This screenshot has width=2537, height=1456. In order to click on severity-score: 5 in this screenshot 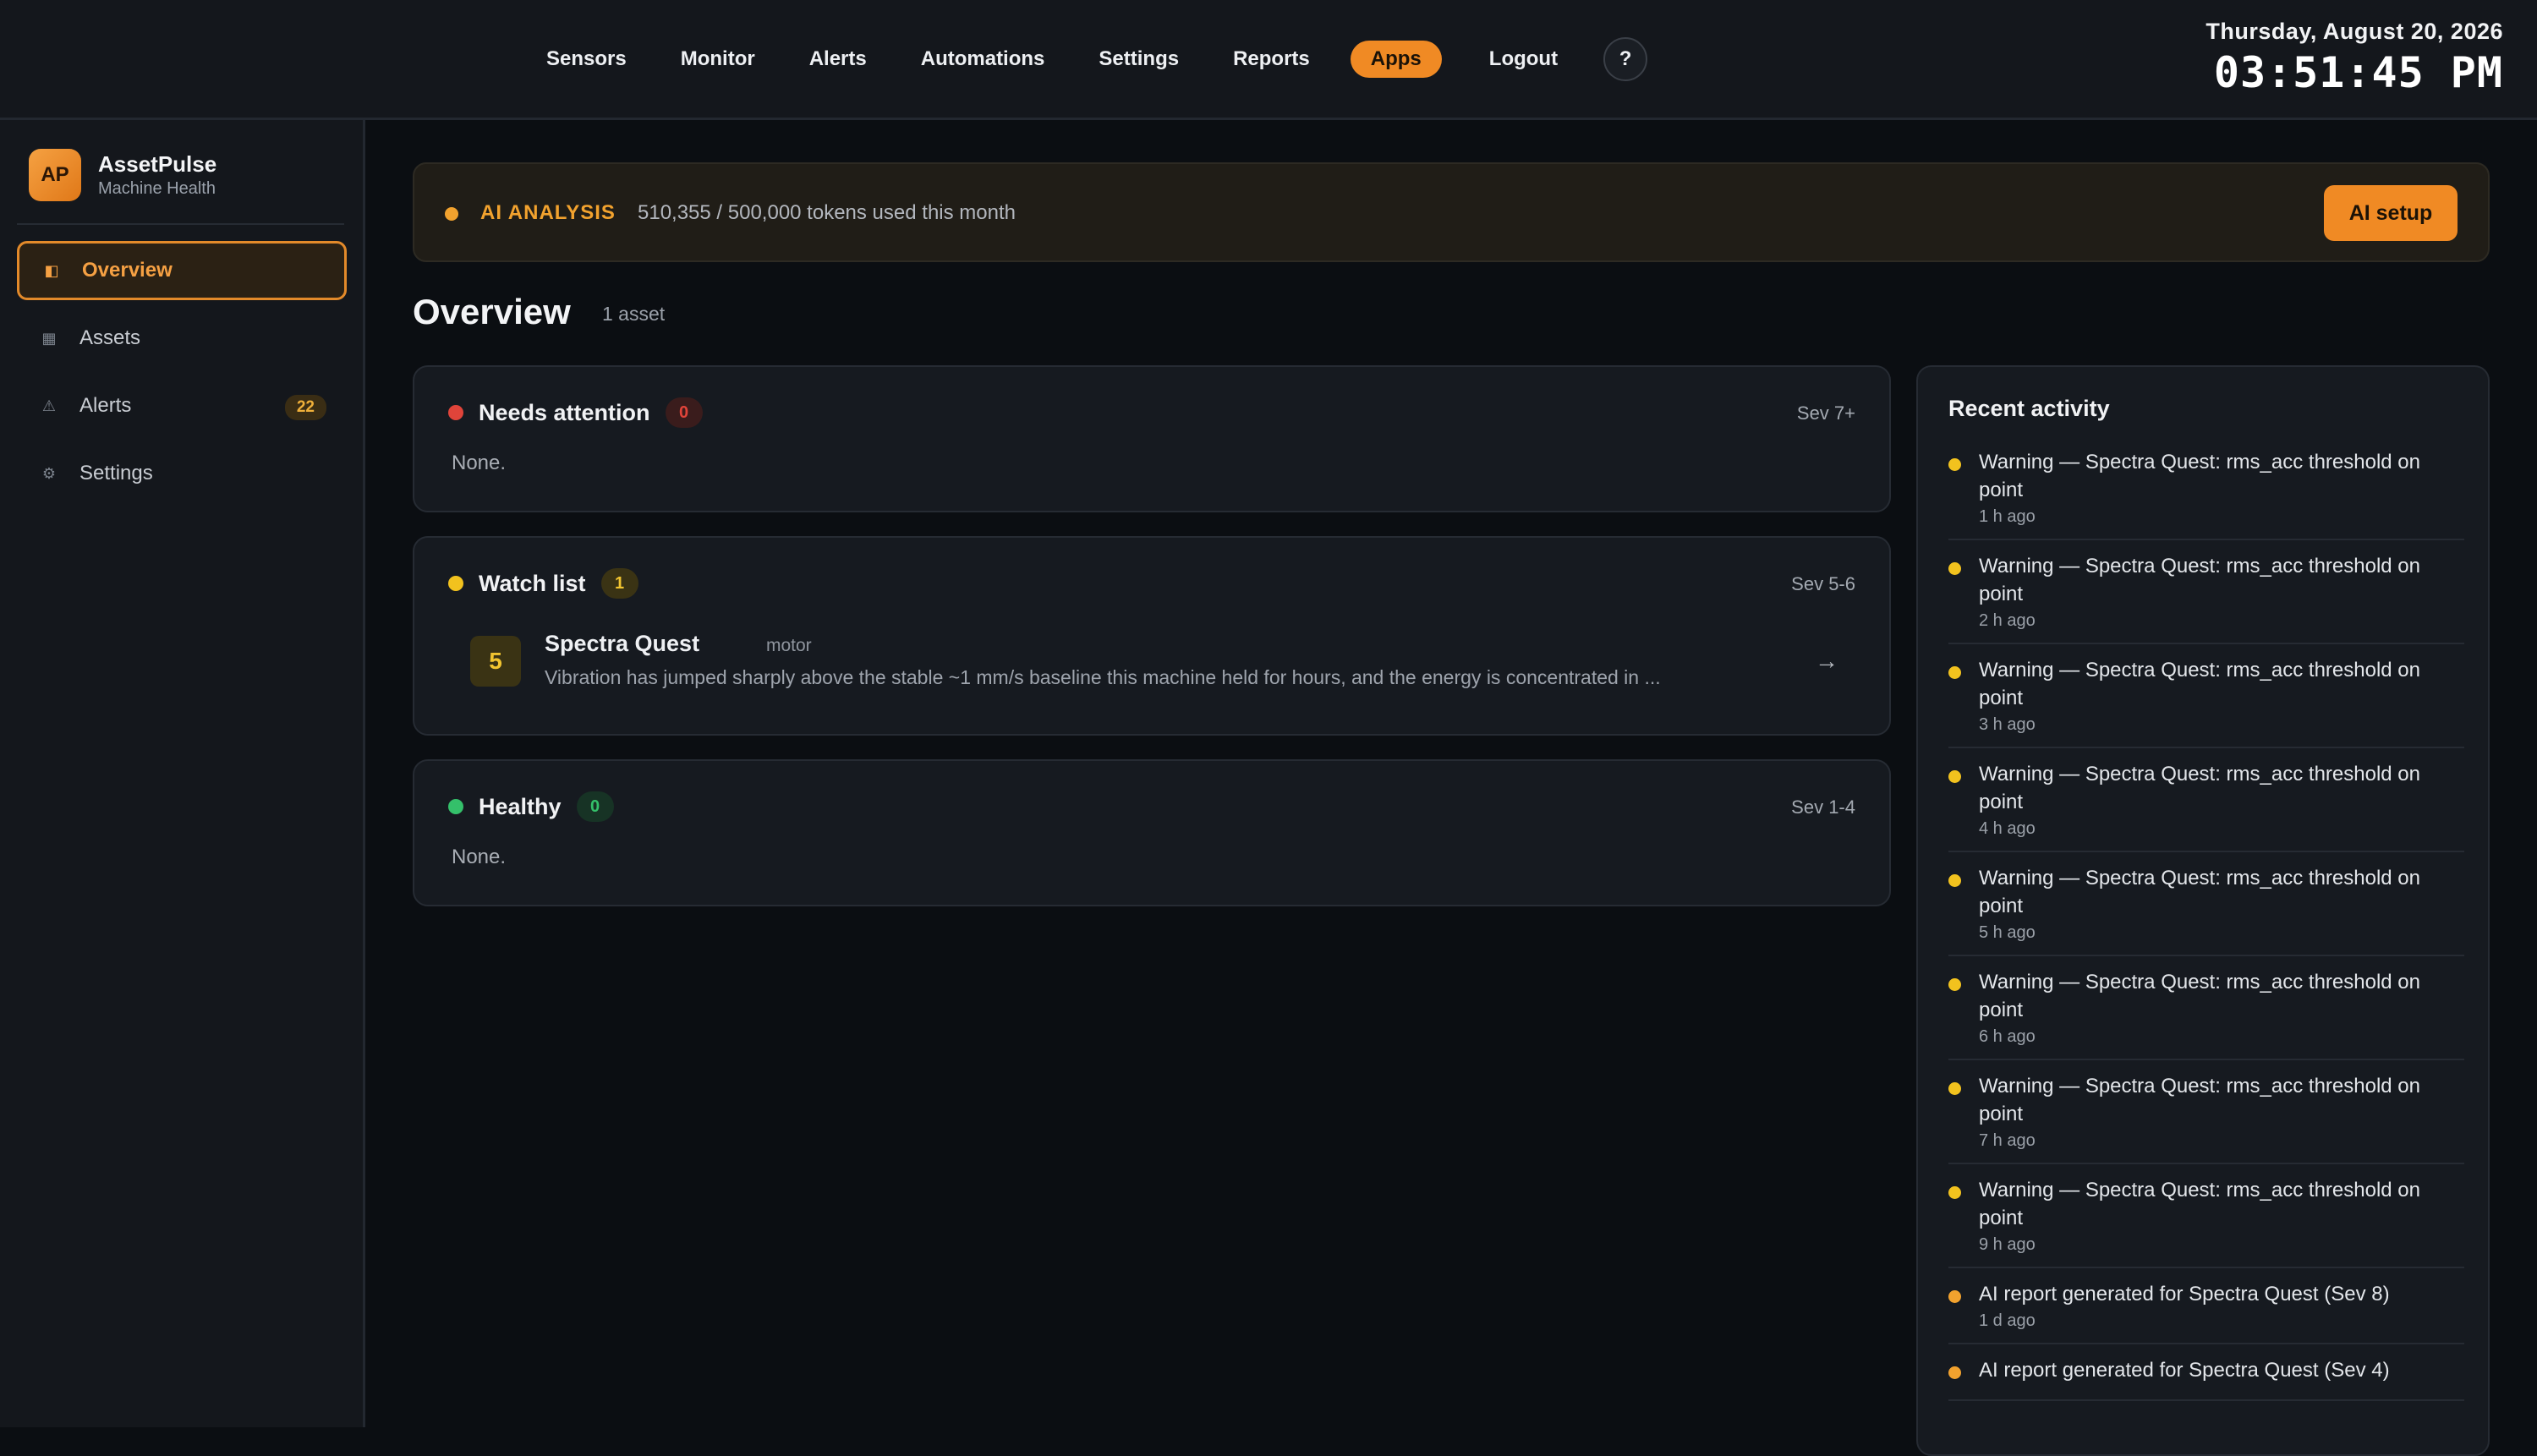, I will do `click(495, 661)`.